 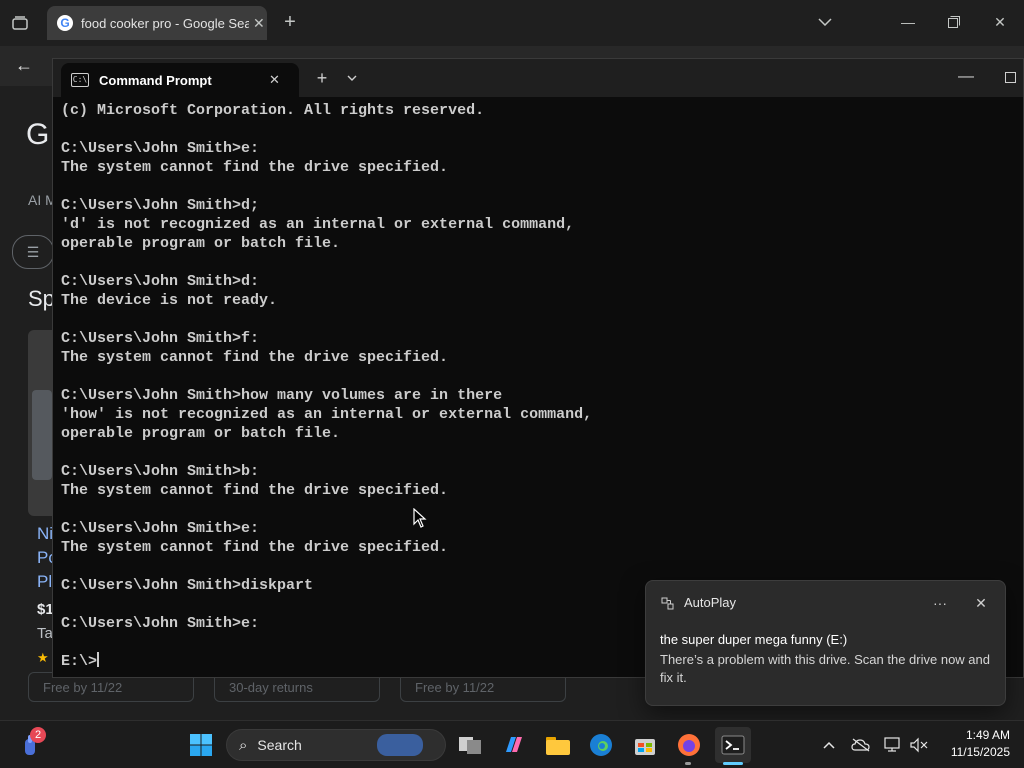 What do you see at coordinates (160, 205) in the screenshot?
I see `terminal-line: C:\Users\John Smith>d;` at bounding box center [160, 205].